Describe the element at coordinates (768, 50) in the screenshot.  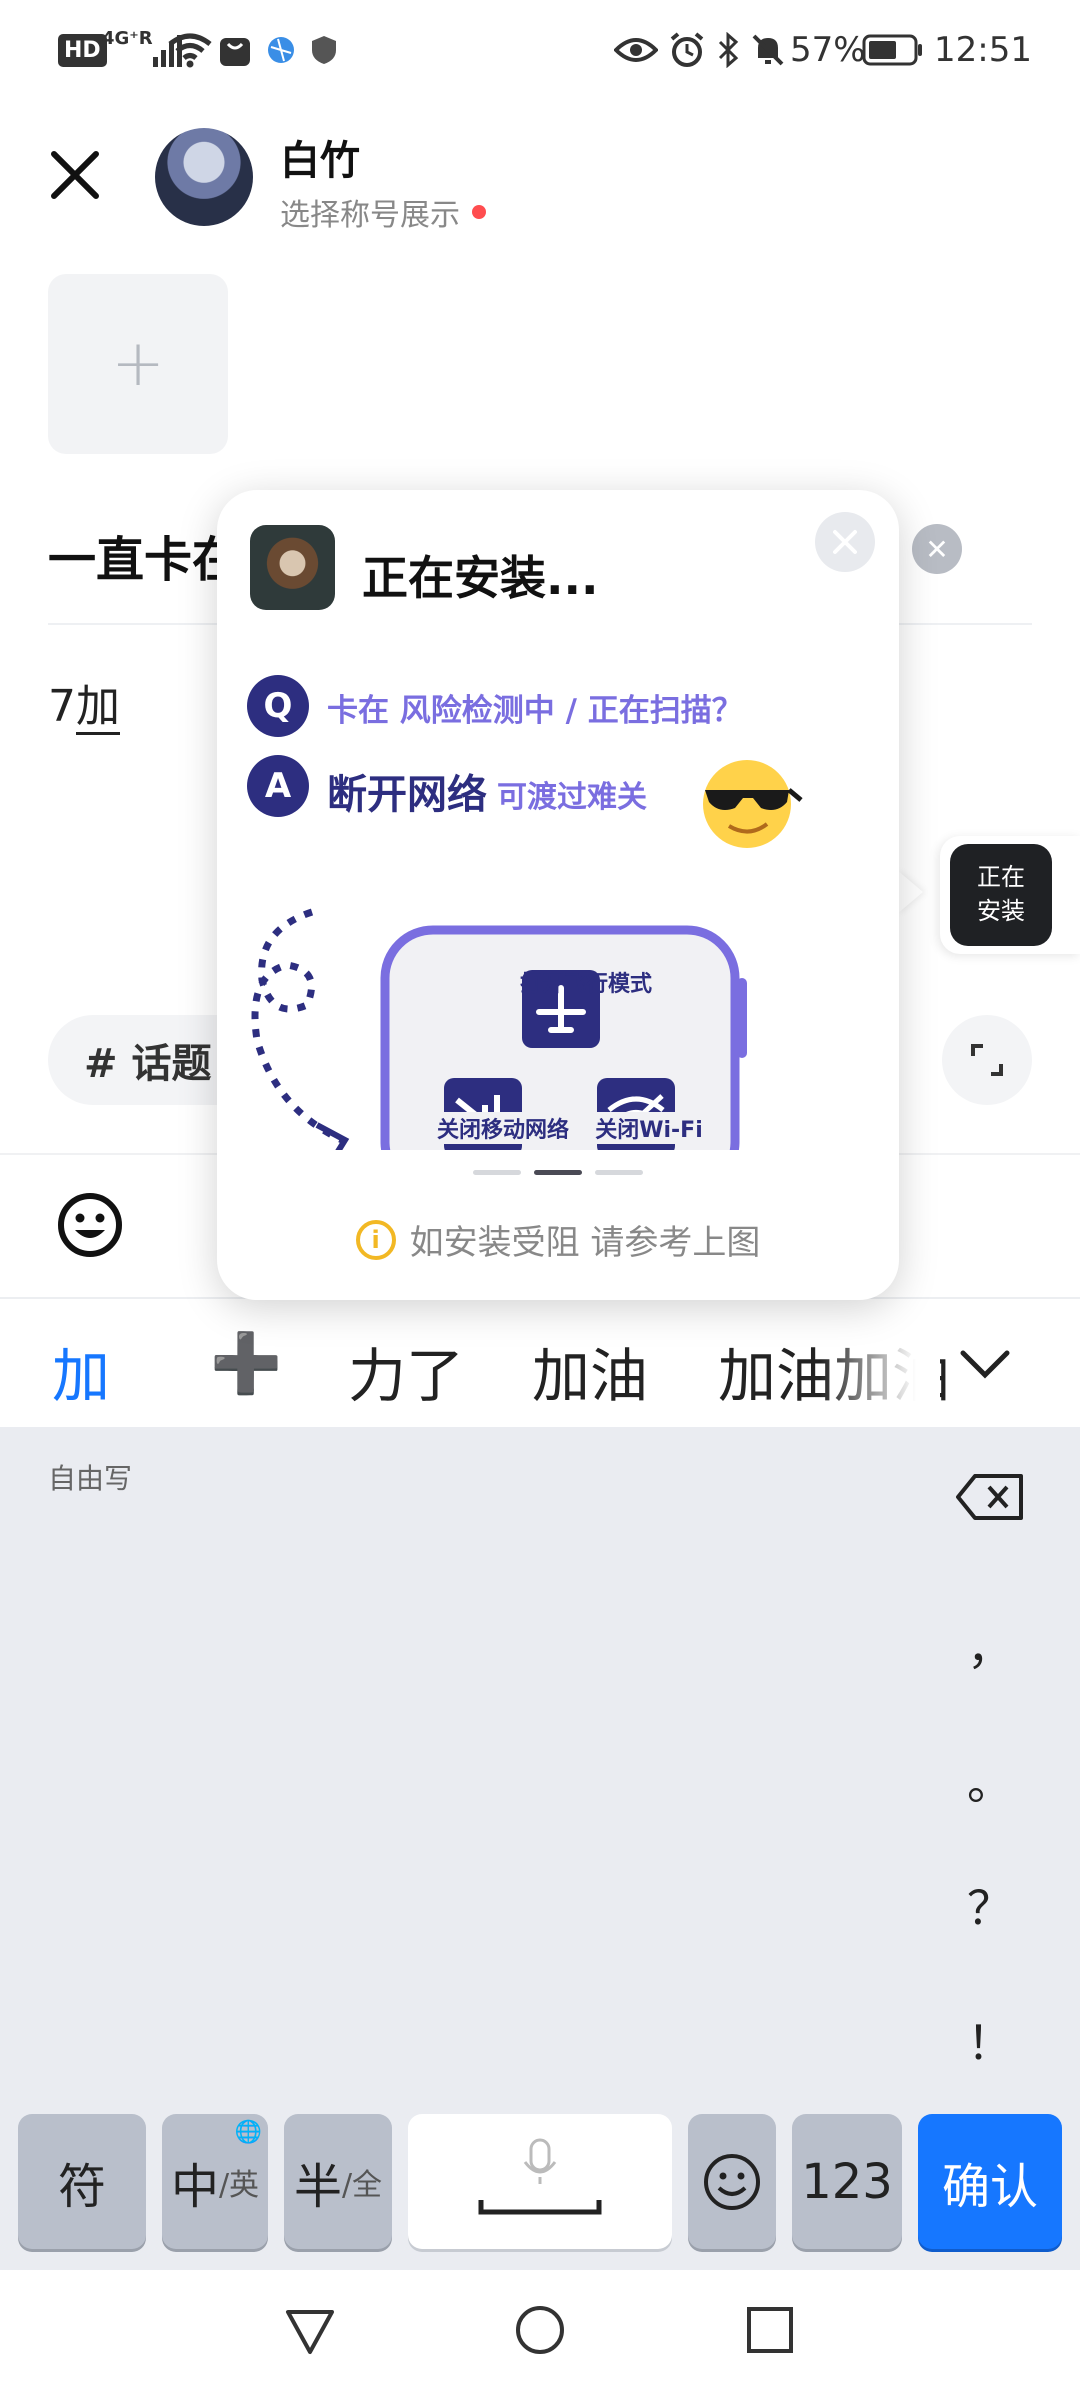
I see `mute-bell-icon` at that location.